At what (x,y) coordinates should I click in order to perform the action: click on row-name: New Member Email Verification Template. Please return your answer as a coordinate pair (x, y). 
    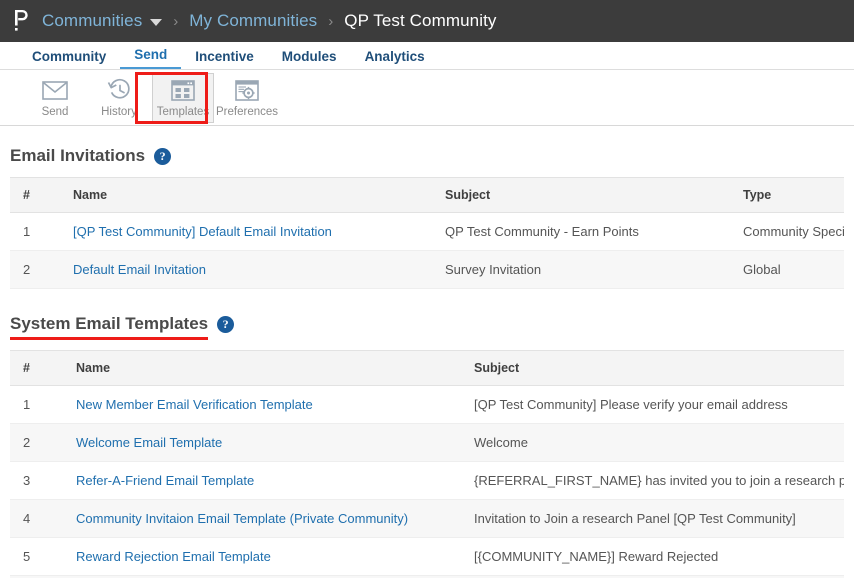
    Looking at the image, I should click on (275, 404).